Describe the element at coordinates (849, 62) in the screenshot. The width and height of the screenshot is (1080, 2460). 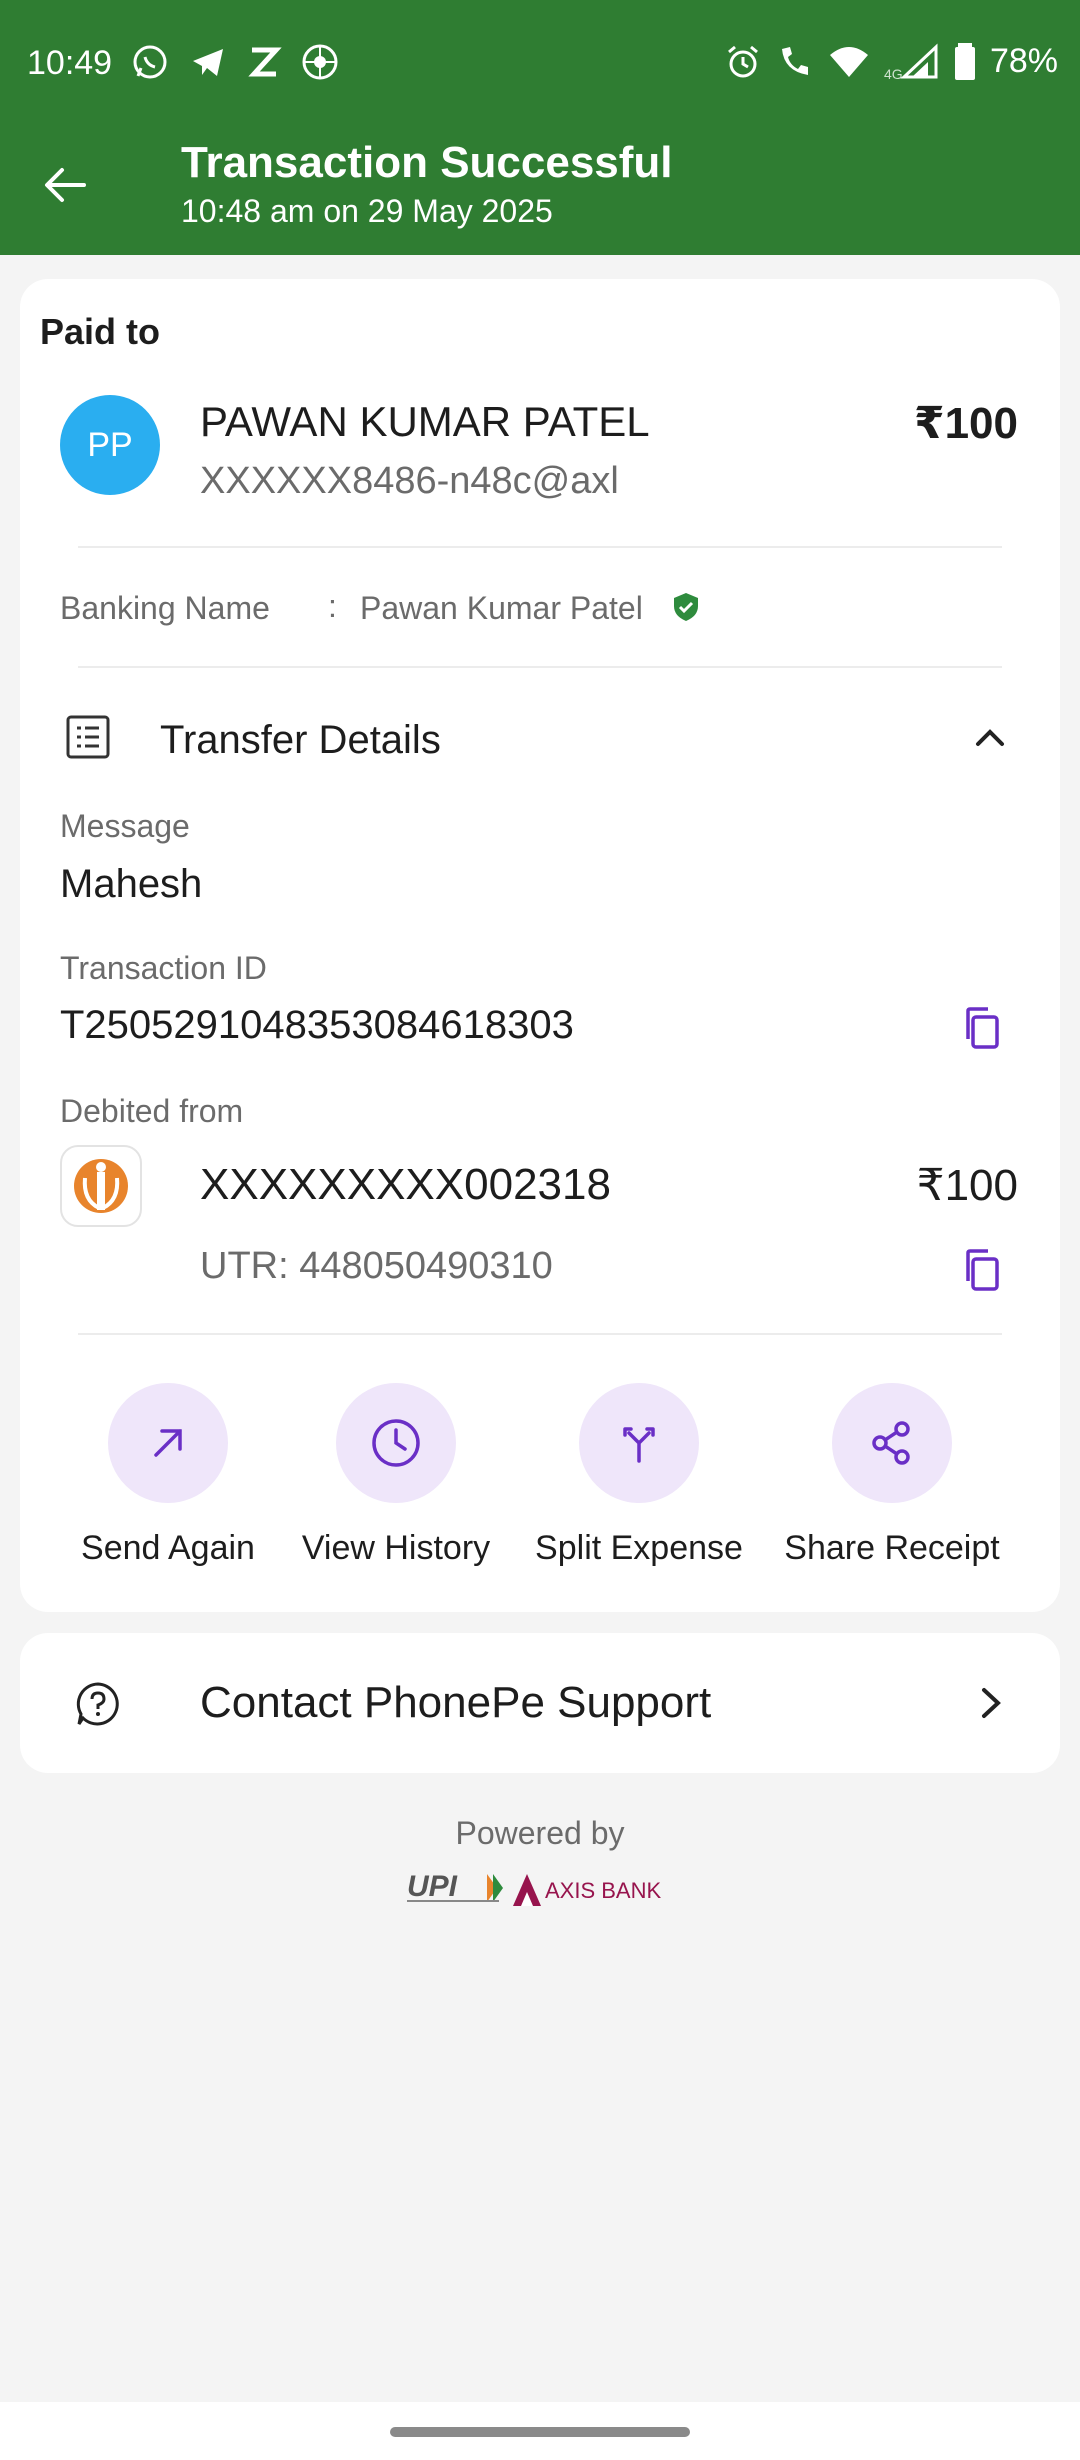
I see `wifi-icon` at that location.